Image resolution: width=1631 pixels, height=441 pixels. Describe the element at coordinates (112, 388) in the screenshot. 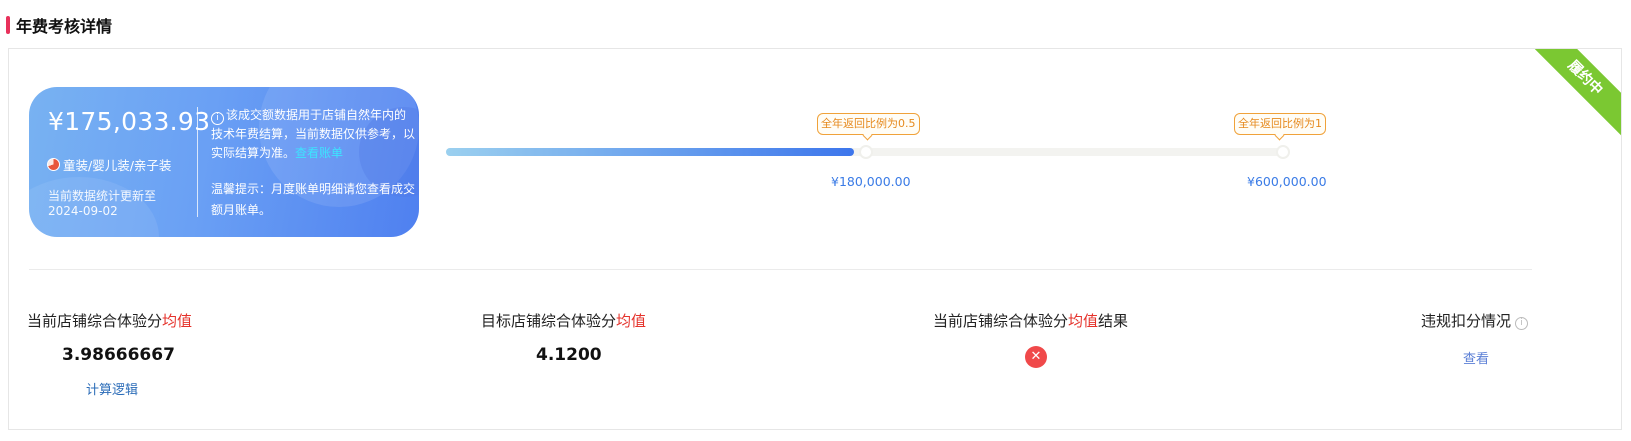

I see `calc-logic-link: 计算逻辑` at that location.